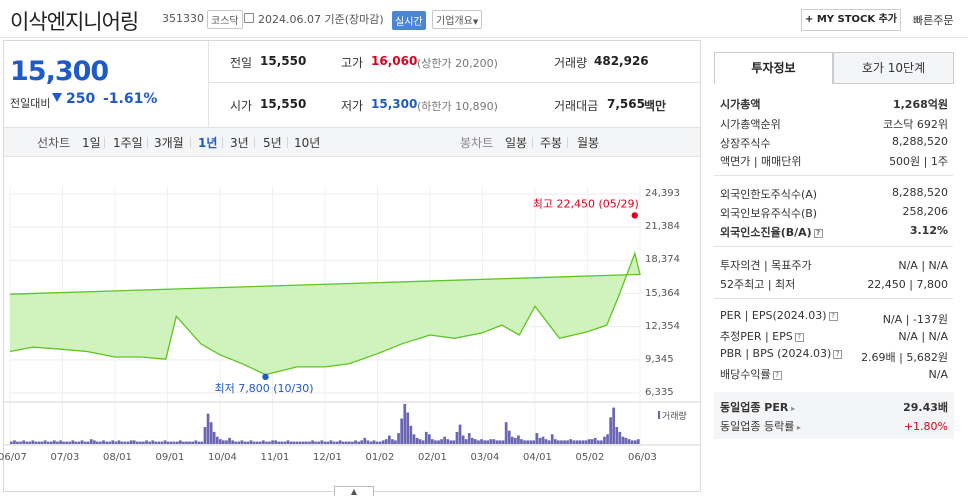  I want to click on tab-3y: 3년, so click(239, 142).